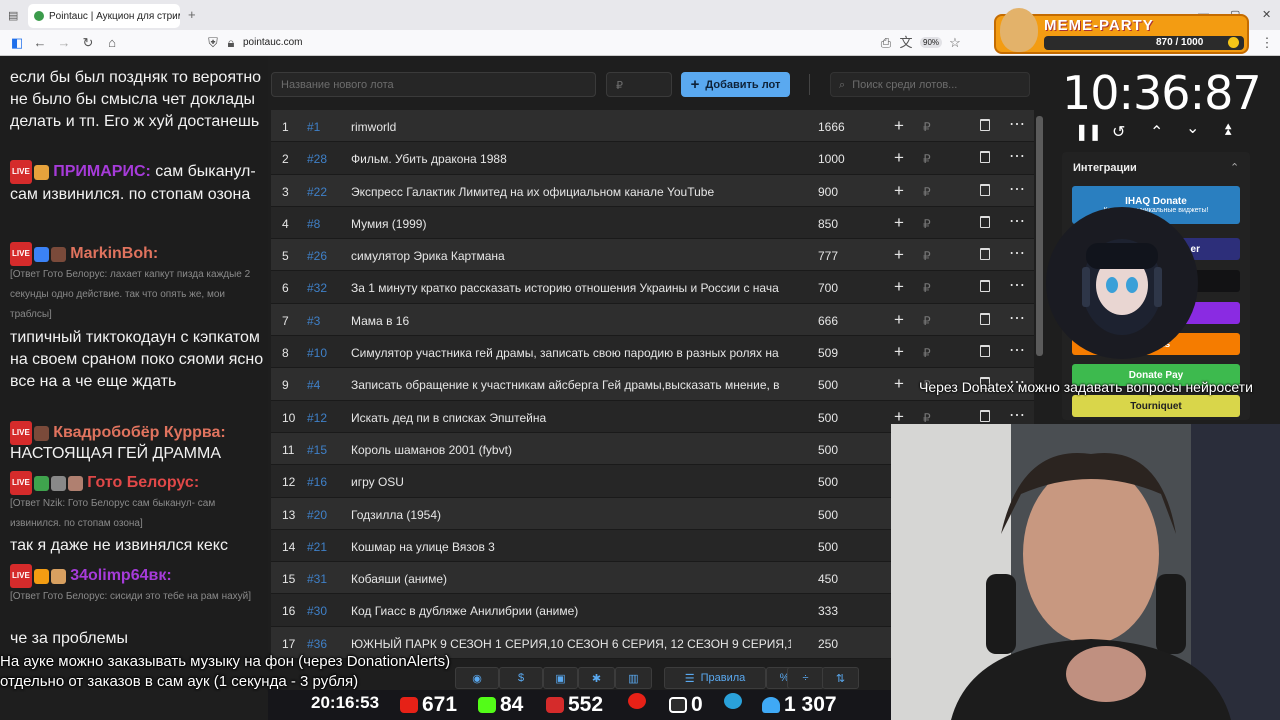 This screenshot has width=1280, height=720. What do you see at coordinates (192, 14) in the screenshot?
I see `new-tab-icon: +` at bounding box center [192, 14].